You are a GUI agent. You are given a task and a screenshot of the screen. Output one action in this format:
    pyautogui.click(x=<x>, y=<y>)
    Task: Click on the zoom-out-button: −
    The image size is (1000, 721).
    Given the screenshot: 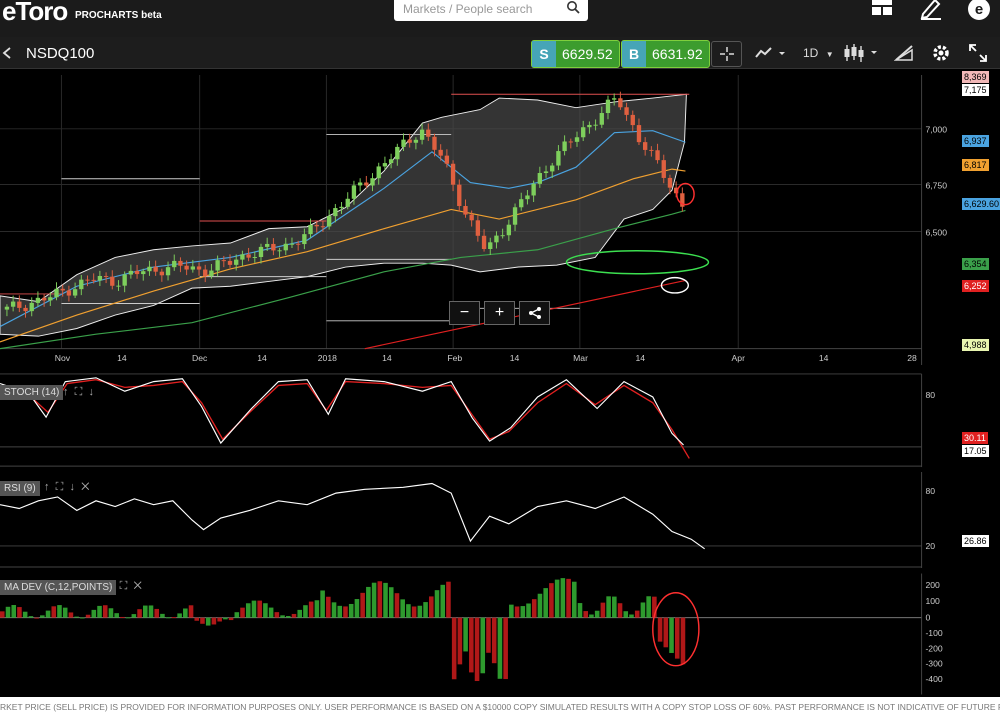 What is the action you would take?
    pyautogui.click(x=464, y=313)
    